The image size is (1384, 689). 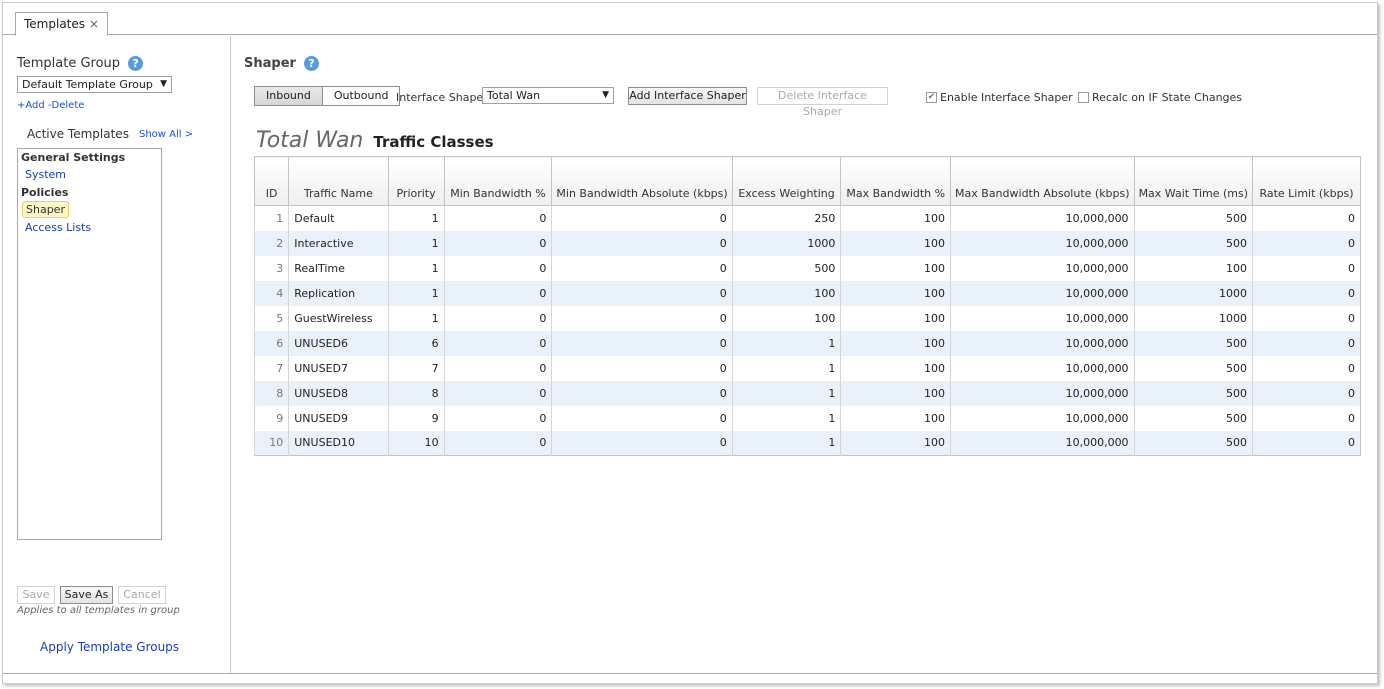 What do you see at coordinates (142, 595) in the screenshot?
I see `cancel-button: Cancel` at bounding box center [142, 595].